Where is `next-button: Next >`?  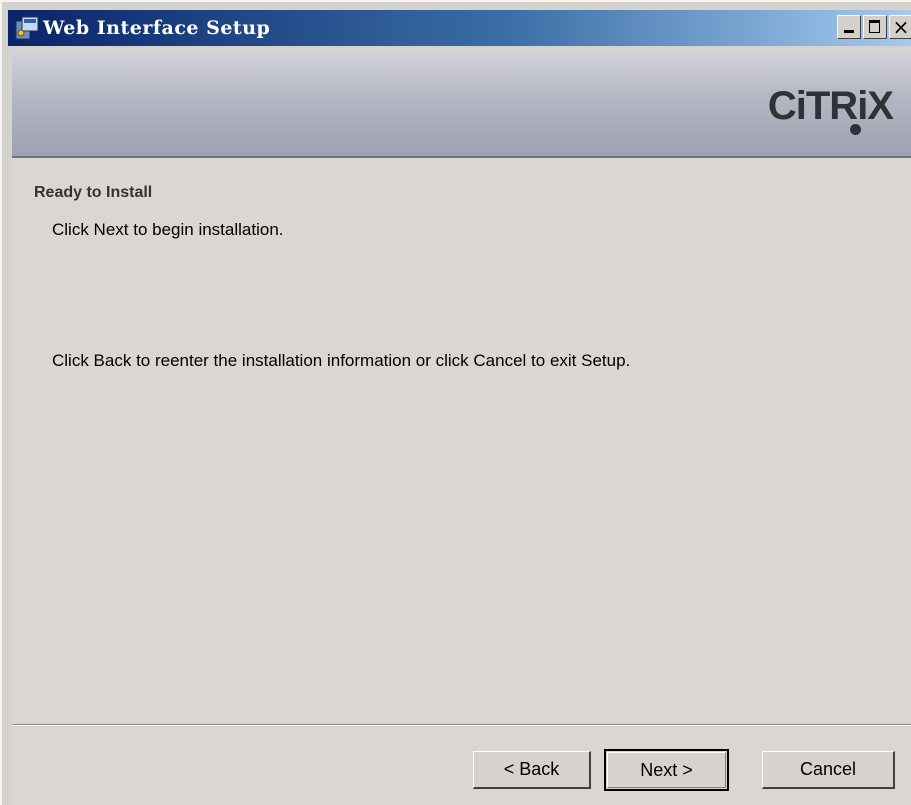
next-button: Next > is located at coordinates (666, 770).